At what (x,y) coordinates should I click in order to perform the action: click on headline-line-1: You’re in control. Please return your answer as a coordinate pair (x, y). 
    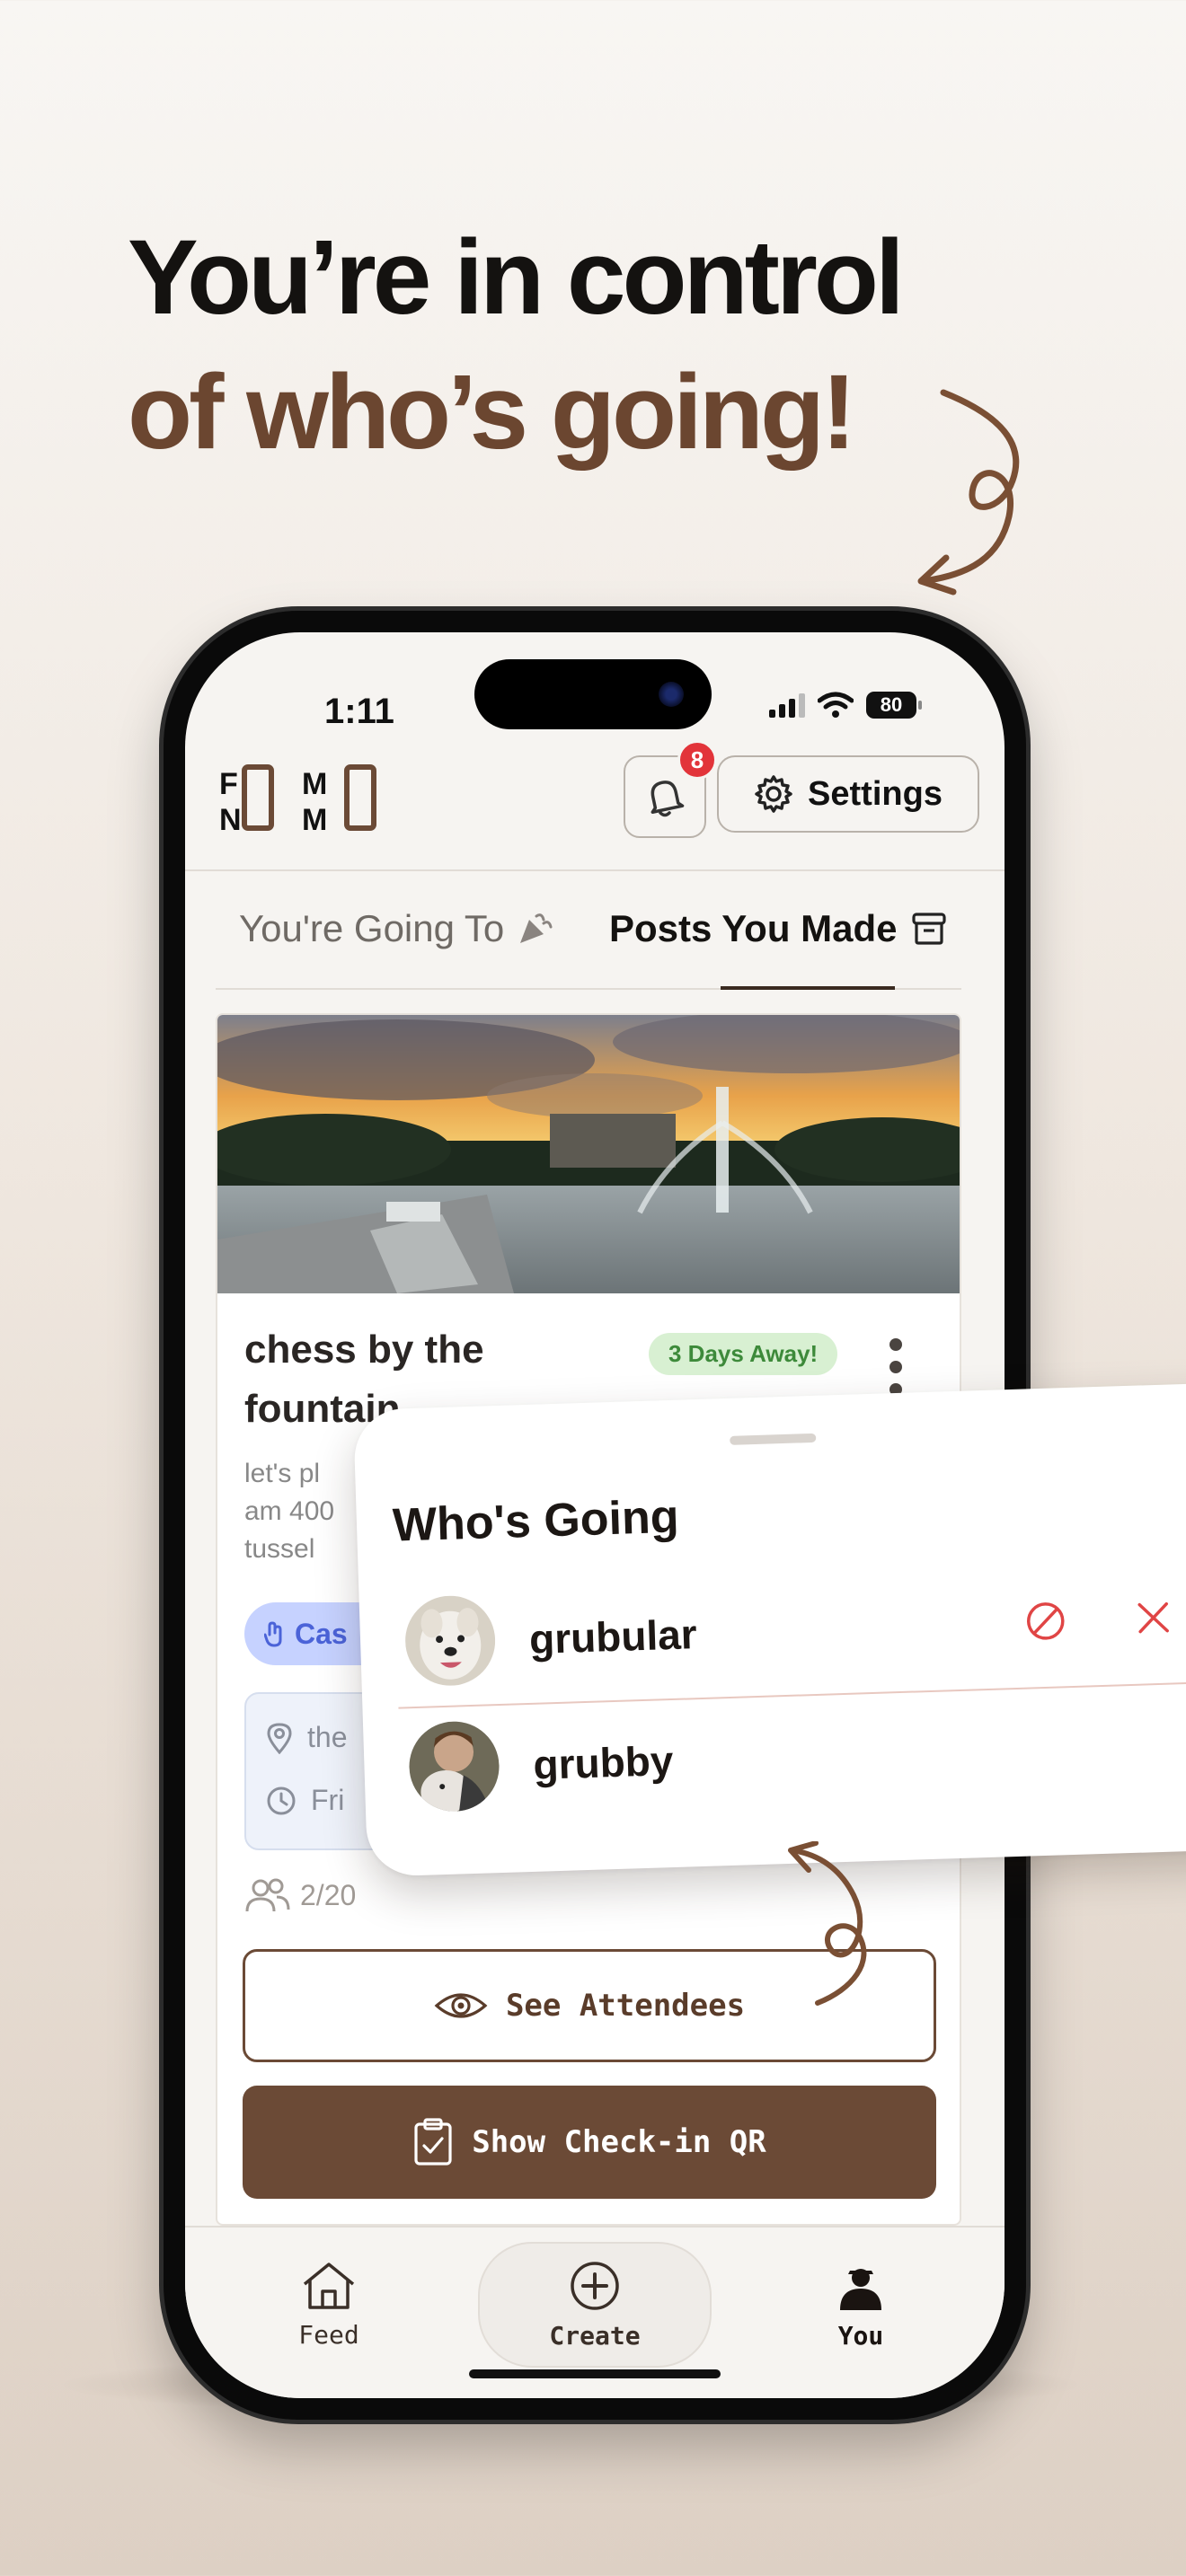
    Looking at the image, I should click on (516, 277).